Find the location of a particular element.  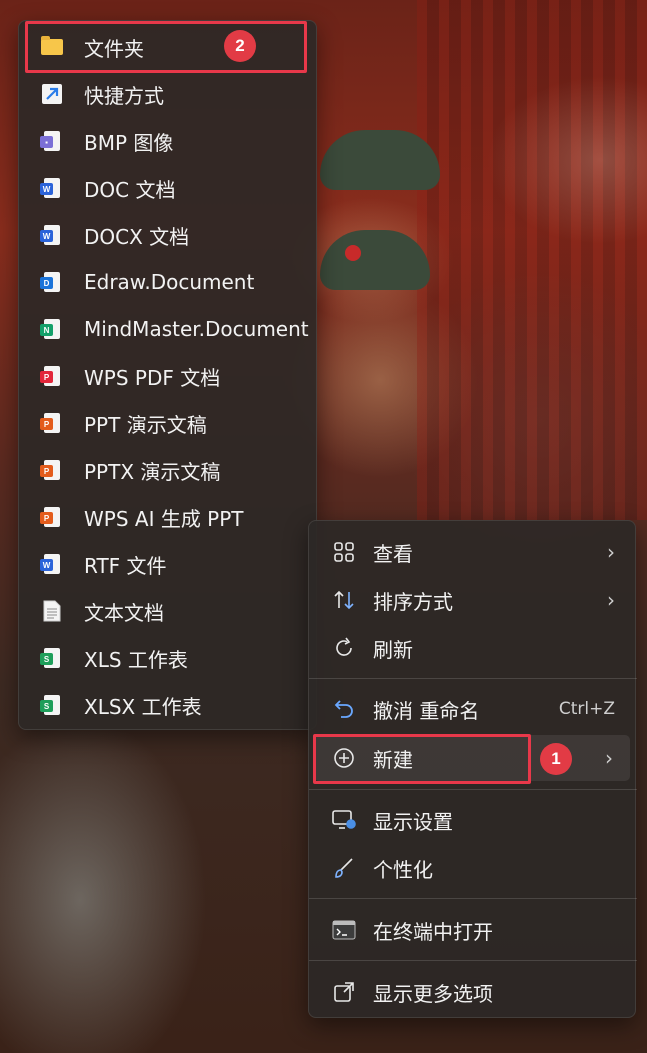

rtf-icon: W is located at coordinates (51, 564).